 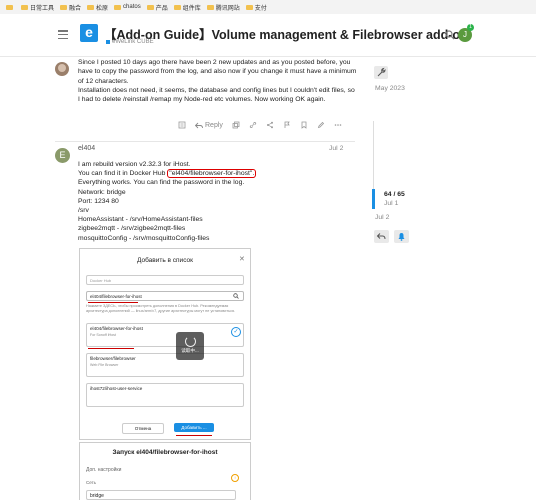 I want to click on post-username: el404, so click(x=86, y=148).